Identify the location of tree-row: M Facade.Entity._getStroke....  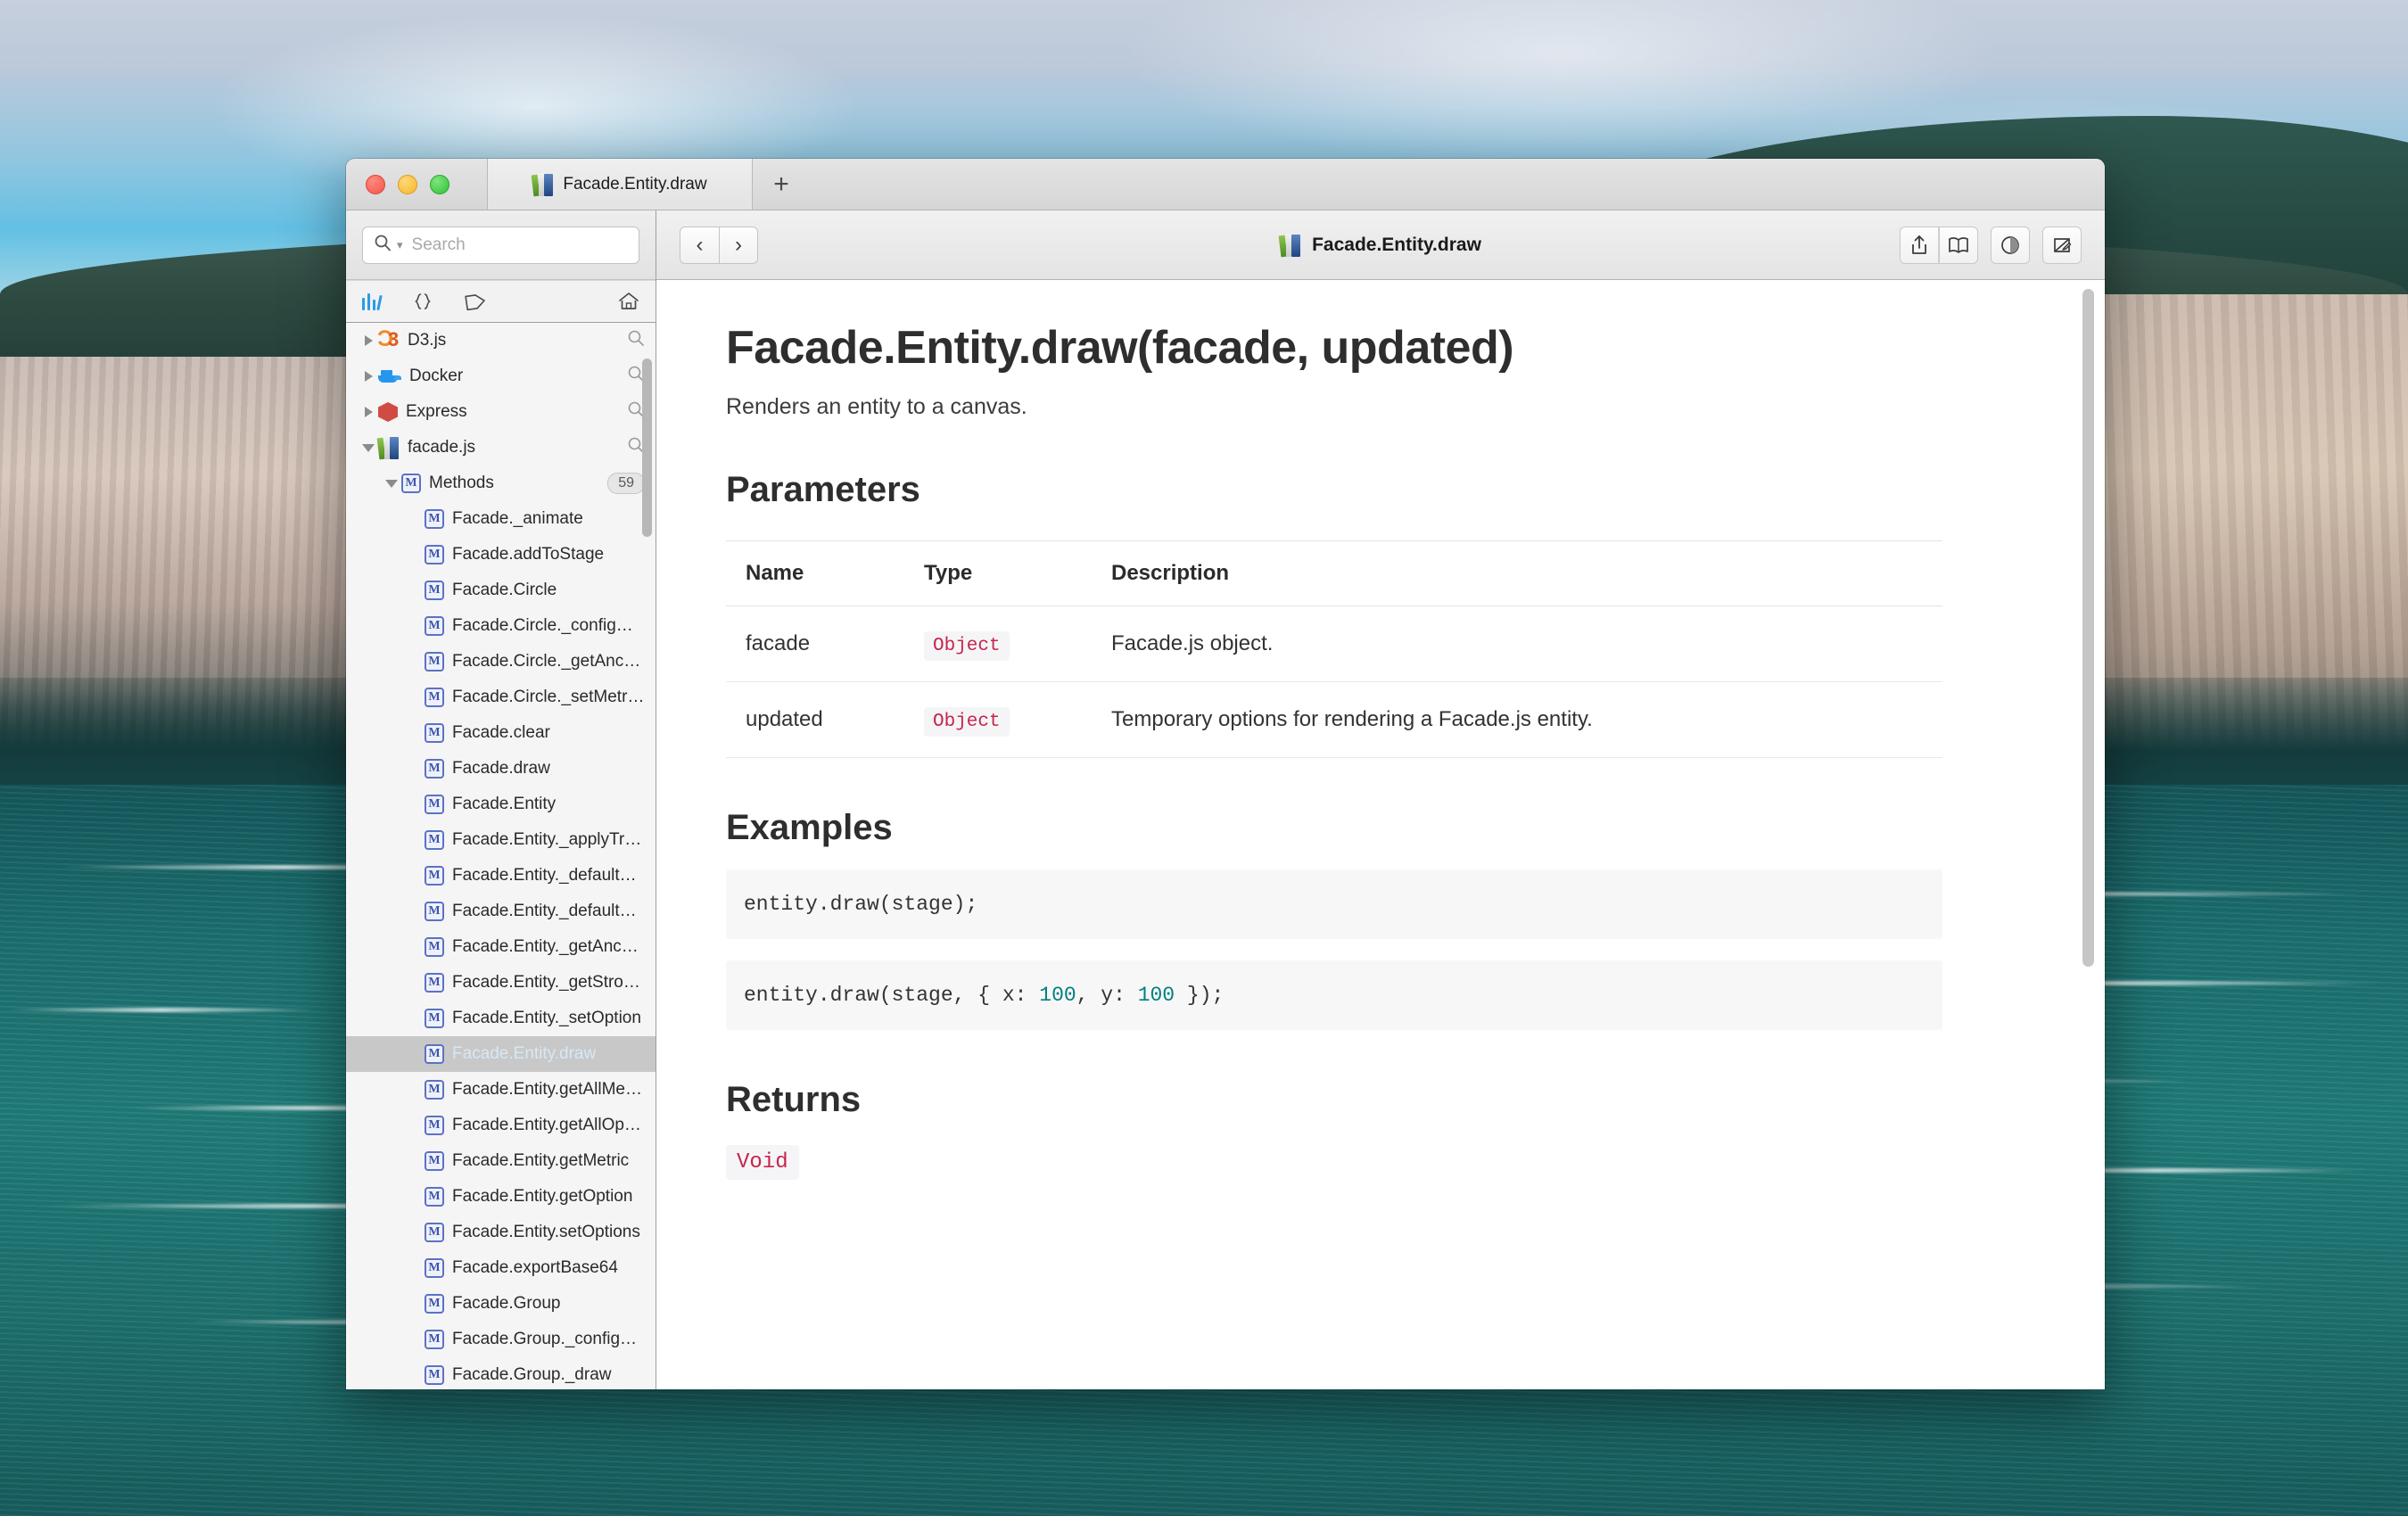
(501, 983).